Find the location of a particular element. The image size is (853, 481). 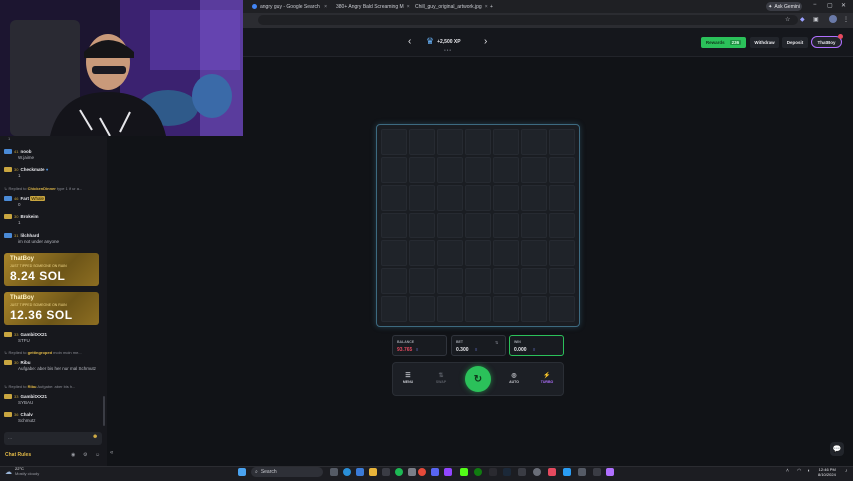

auto-button: ◎ AUTO is located at coordinates (514, 378).